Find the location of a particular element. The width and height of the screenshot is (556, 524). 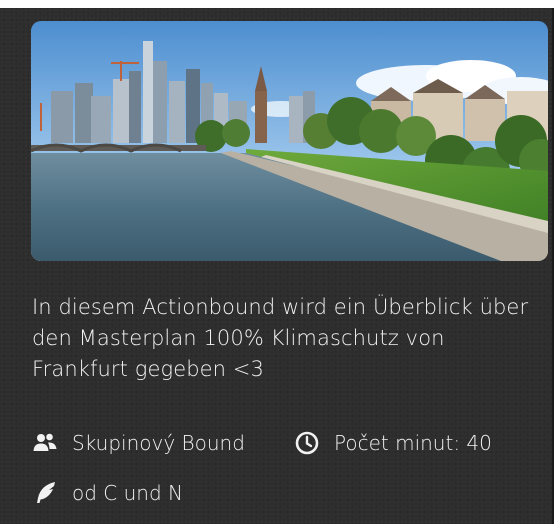

bound-type: Skupinový Bound is located at coordinates (163, 443).